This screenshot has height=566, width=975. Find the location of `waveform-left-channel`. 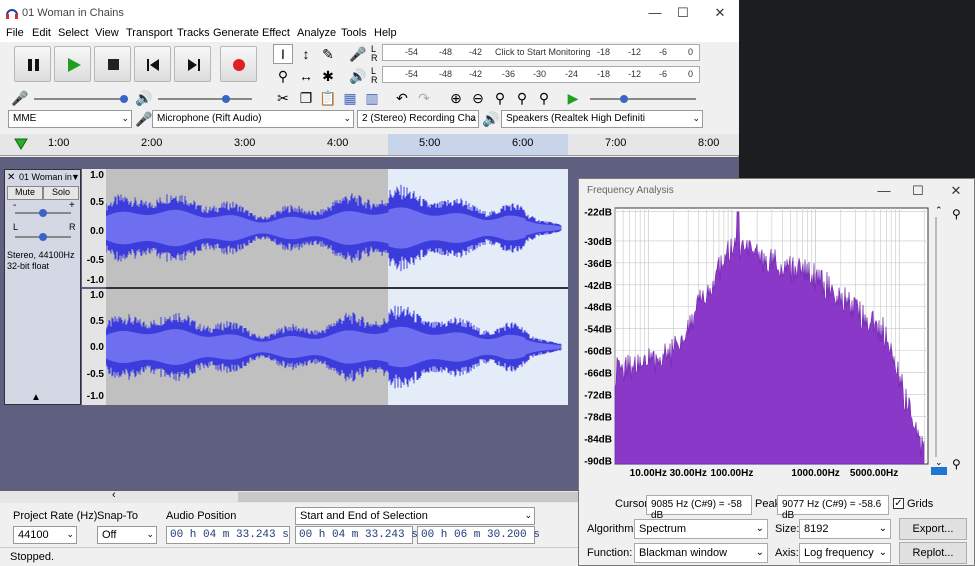

waveform-left-channel is located at coordinates (337, 228).